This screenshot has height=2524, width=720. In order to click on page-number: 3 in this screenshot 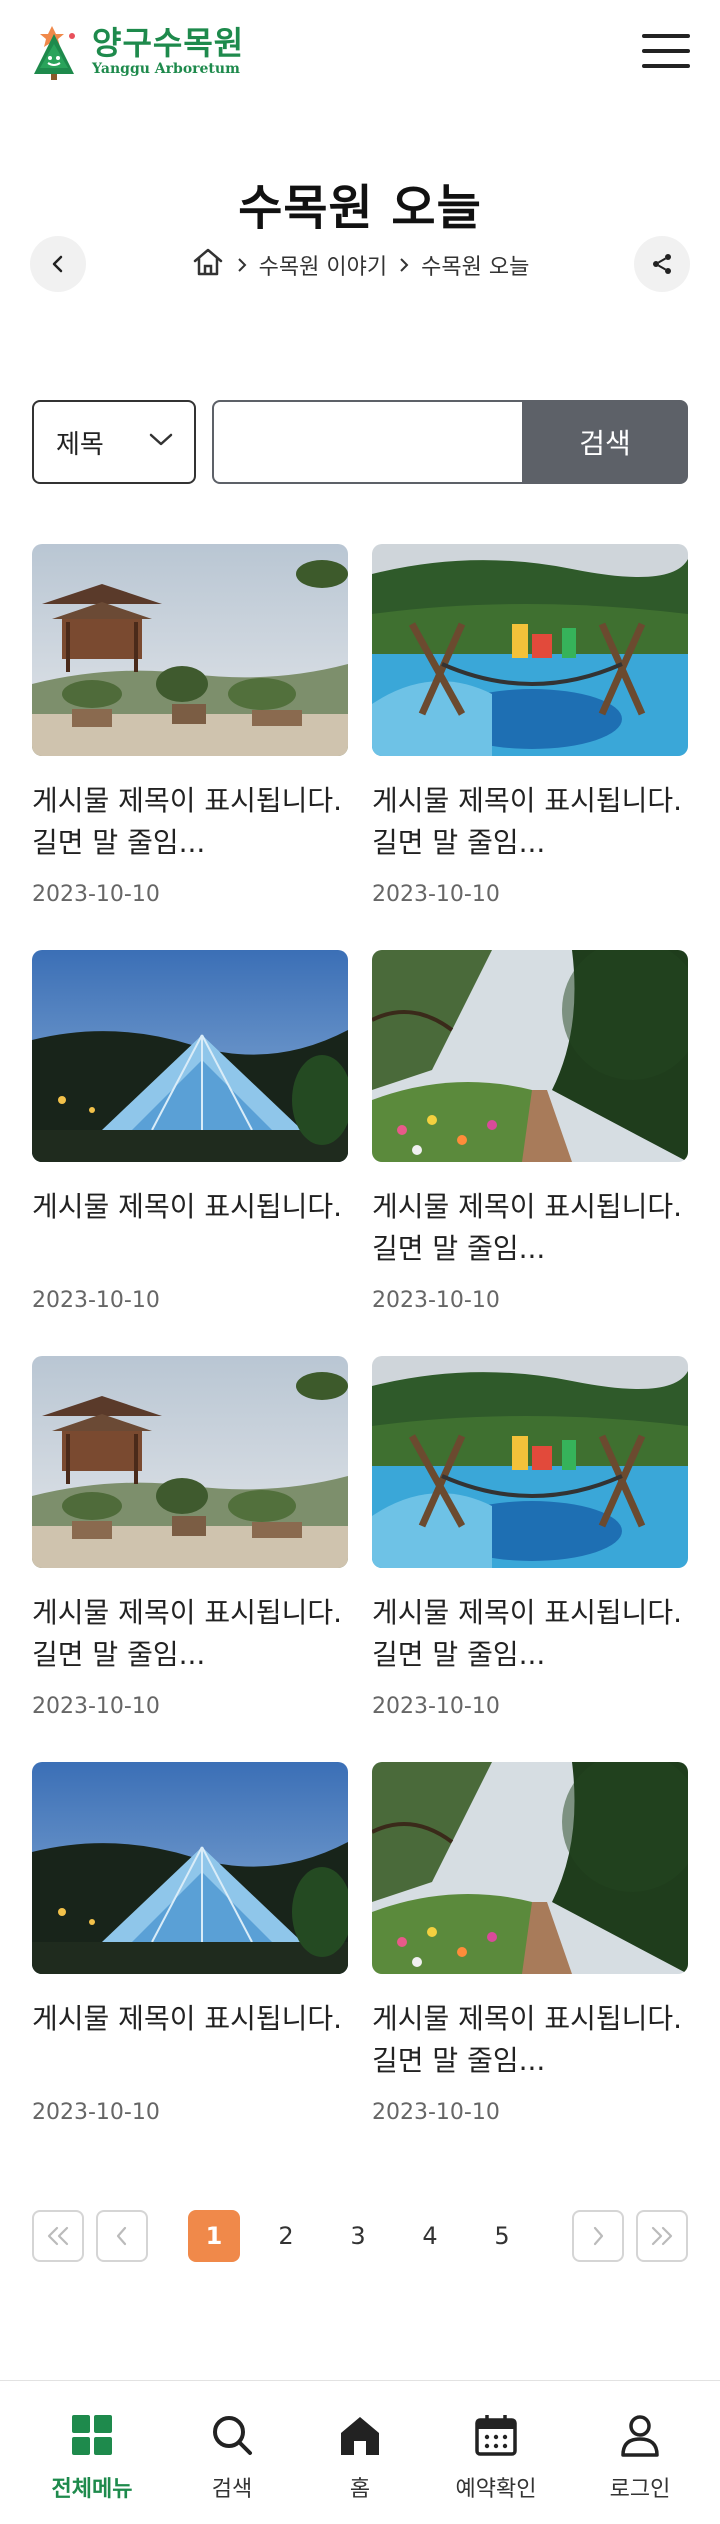, I will do `click(358, 2236)`.